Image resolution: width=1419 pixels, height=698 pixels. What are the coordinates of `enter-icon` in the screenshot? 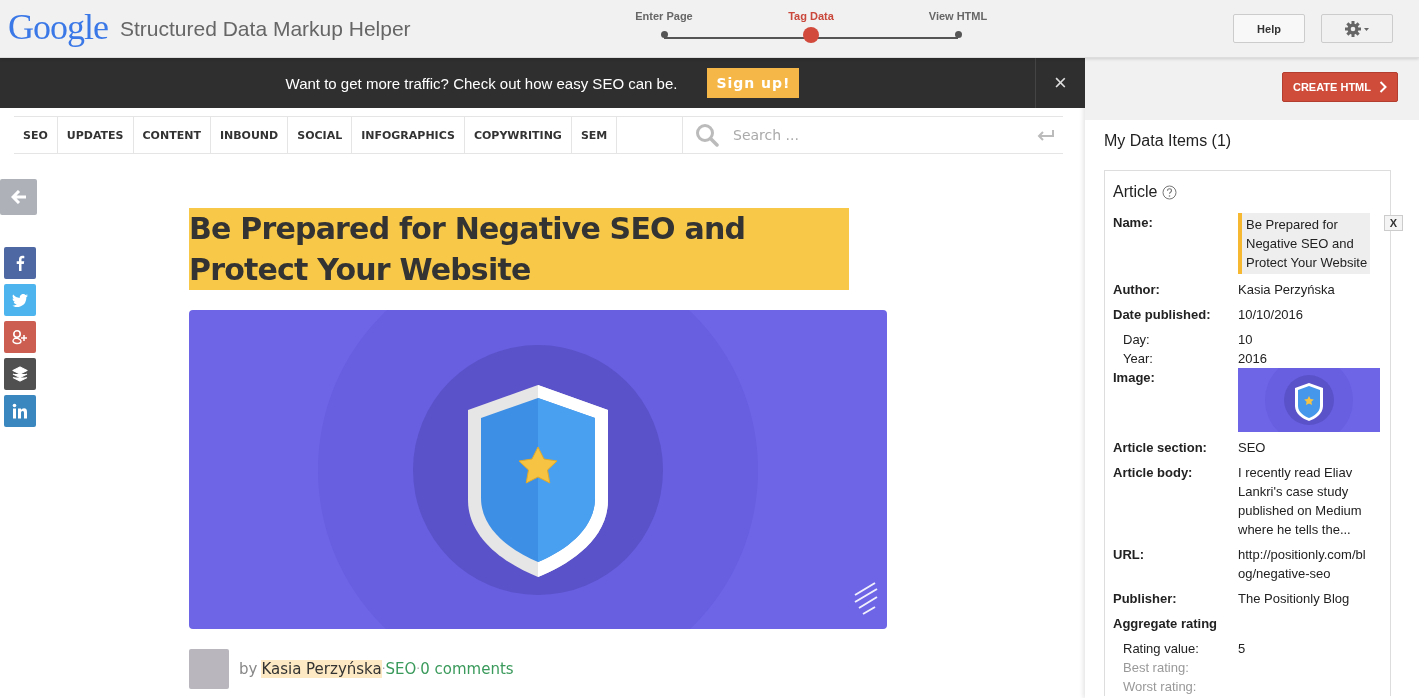 It's located at (1046, 135).